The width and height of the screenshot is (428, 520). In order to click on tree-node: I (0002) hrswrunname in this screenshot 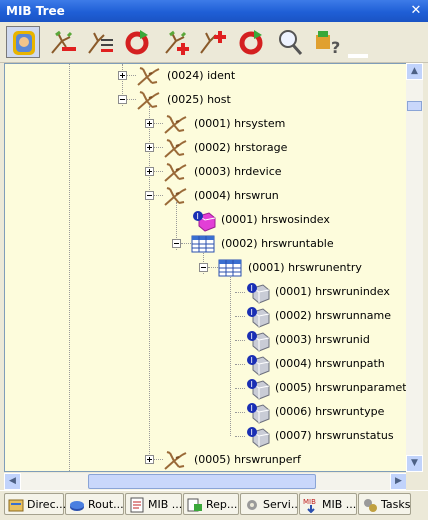, I will do `click(205, 316)`.